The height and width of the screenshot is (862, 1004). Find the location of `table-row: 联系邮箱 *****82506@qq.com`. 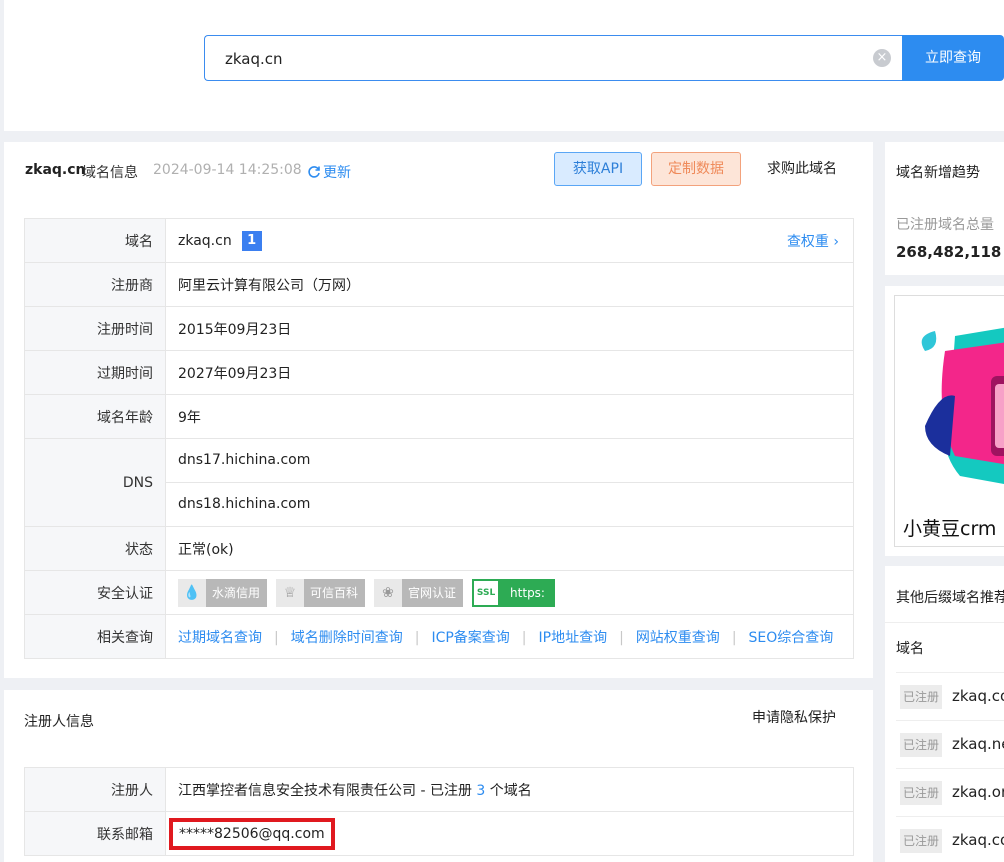

table-row: 联系邮箱 *****82506@qq.com is located at coordinates (439, 833).